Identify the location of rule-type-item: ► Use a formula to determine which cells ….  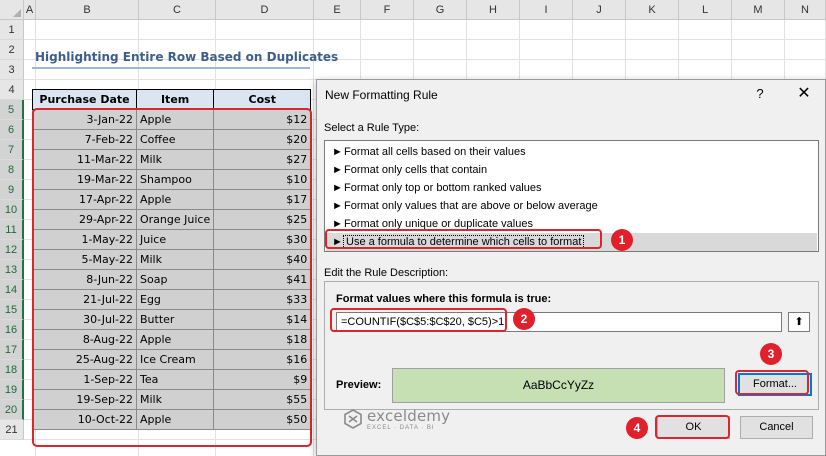
(571, 242).